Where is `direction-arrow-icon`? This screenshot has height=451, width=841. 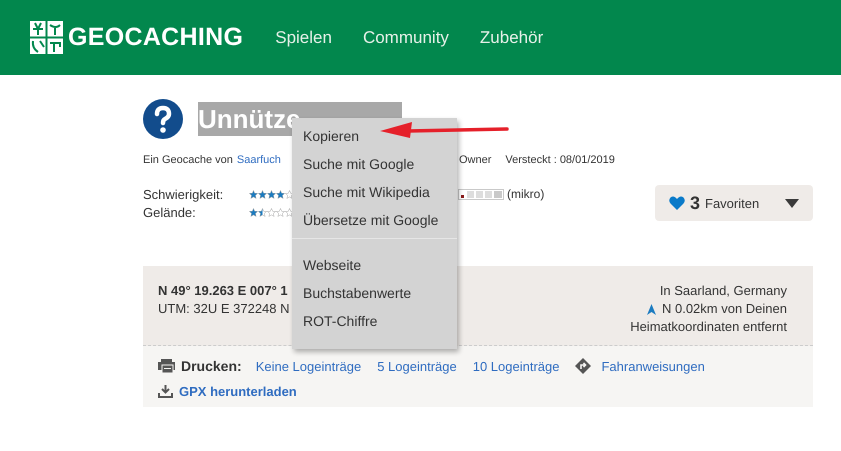
direction-arrow-icon is located at coordinates (651, 309).